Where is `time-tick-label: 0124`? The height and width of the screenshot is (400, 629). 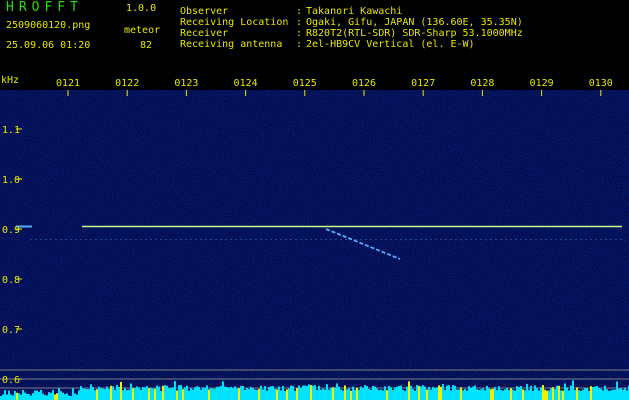 time-tick-label: 0124 is located at coordinates (246, 83).